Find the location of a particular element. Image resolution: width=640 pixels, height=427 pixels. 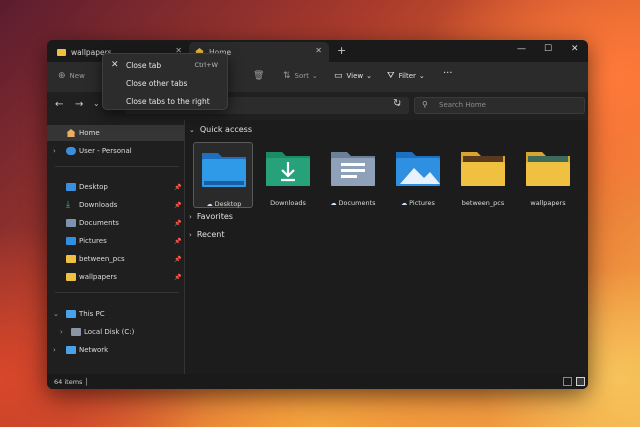

sort-button: ⇅ Sort ⌄ is located at coordinates (300, 76).